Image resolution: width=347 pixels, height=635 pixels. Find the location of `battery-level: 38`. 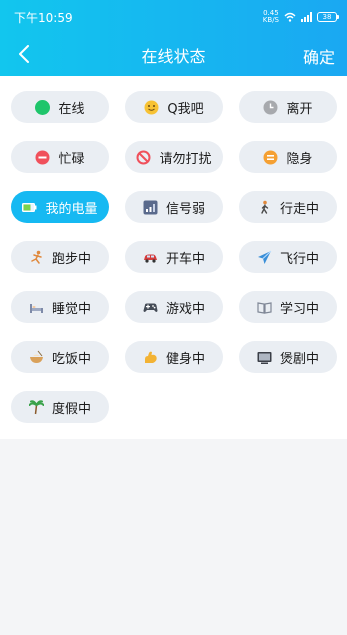

battery-level: 38 is located at coordinates (327, 17).